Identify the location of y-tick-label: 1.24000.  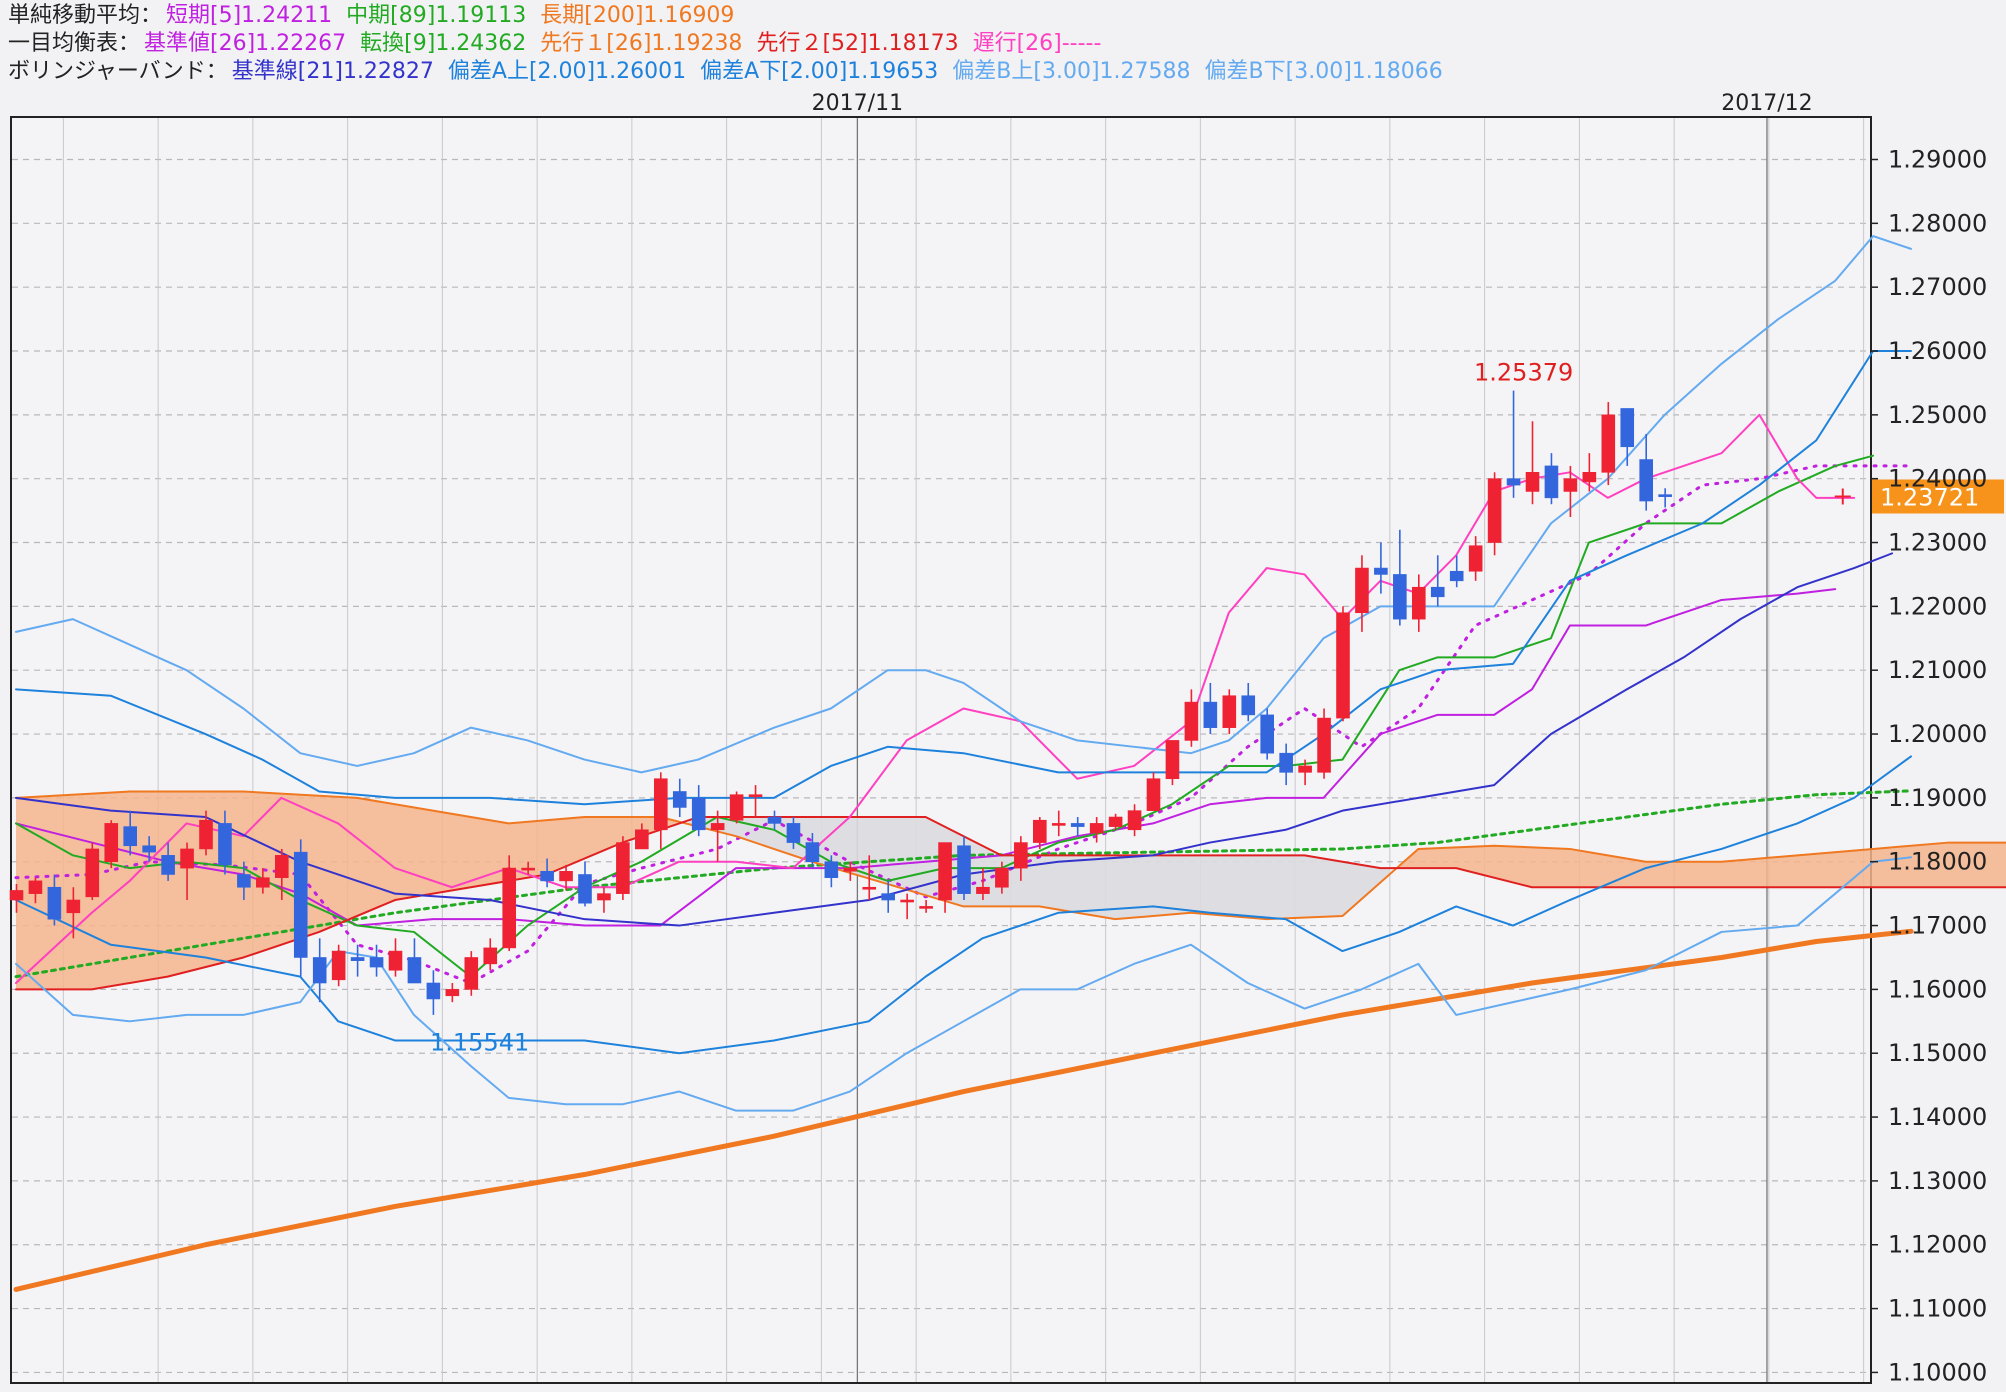
(1937, 479).